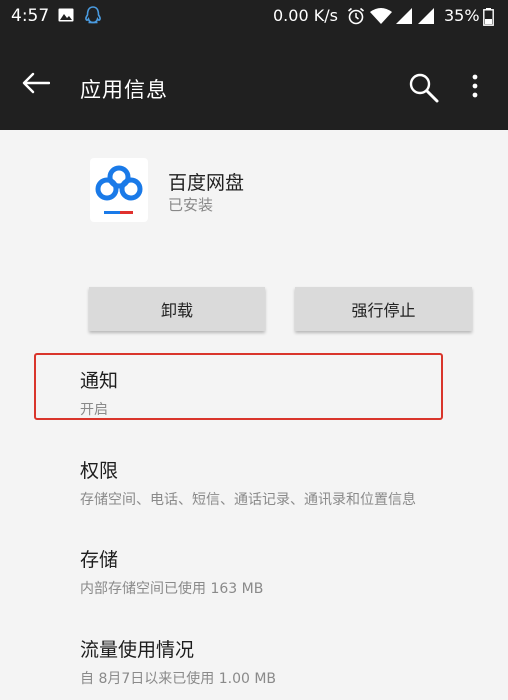 This screenshot has width=508, height=700. What do you see at coordinates (99, 471) in the screenshot?
I see `settings-item-title: 权限` at bounding box center [99, 471].